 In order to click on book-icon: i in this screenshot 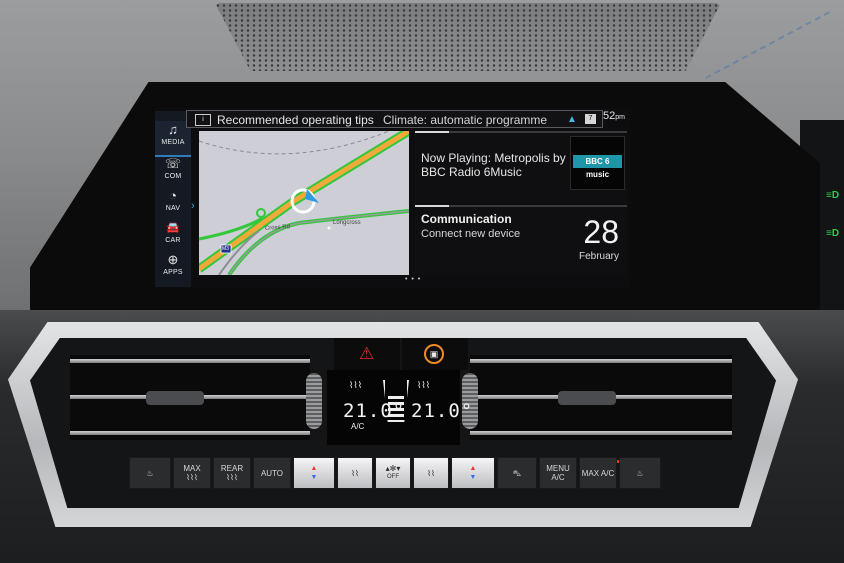, I will do `click(203, 120)`.